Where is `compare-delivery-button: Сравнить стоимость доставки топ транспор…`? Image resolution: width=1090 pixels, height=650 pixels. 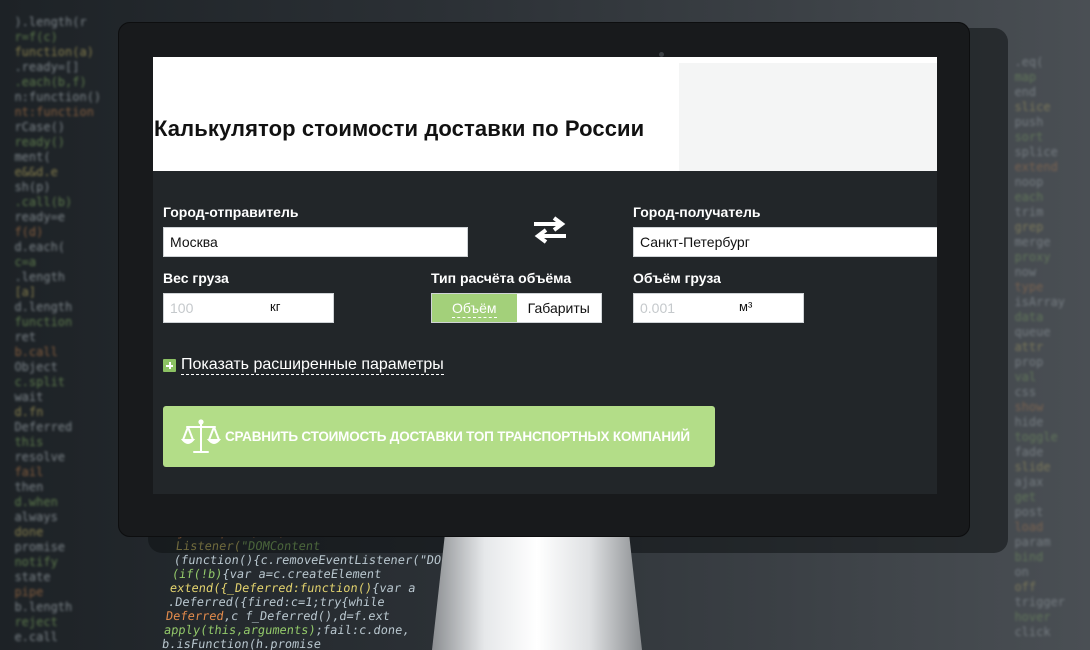 compare-delivery-button: Сравнить стоимость доставки топ транспор… is located at coordinates (439, 436).